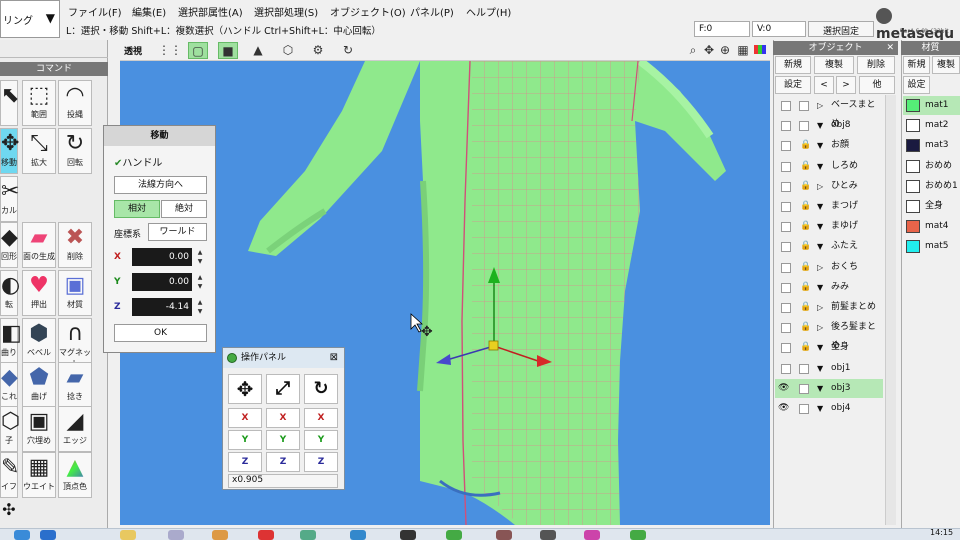 This screenshot has width=960, height=540. What do you see at coordinates (931, 186) in the screenshot?
I see `material-row: おめめ1` at bounding box center [931, 186].